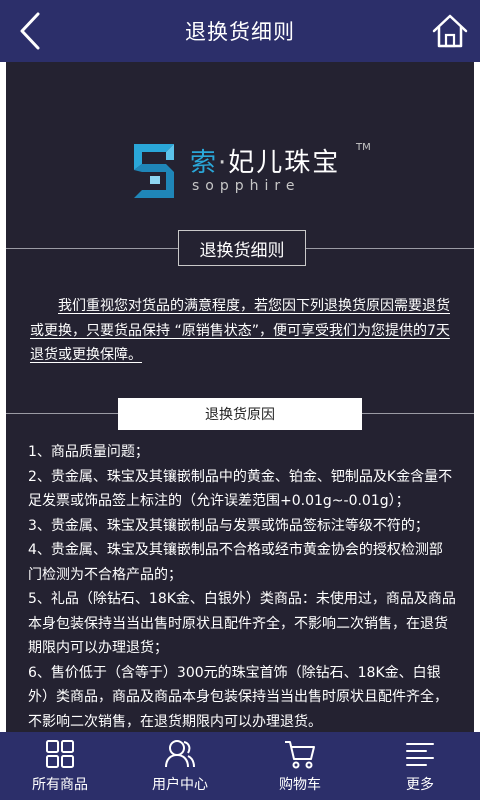 The image size is (480, 800). What do you see at coordinates (300, 785) in the screenshot?
I see `tab-label: 购物车` at bounding box center [300, 785].